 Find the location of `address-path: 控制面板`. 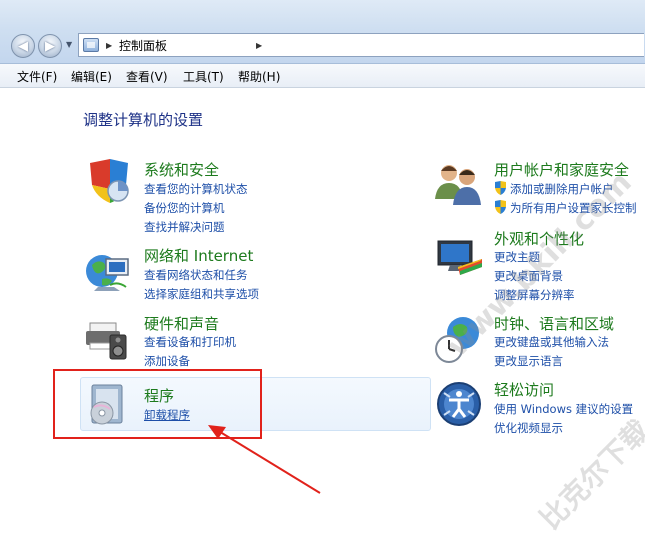

address-path: 控制面板 is located at coordinates (143, 45).